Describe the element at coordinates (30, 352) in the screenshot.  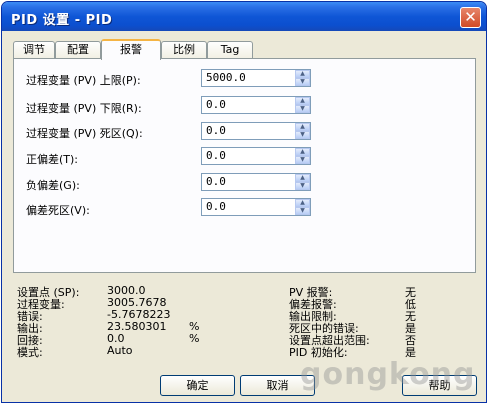
I see `status-label: 模式:` at that location.